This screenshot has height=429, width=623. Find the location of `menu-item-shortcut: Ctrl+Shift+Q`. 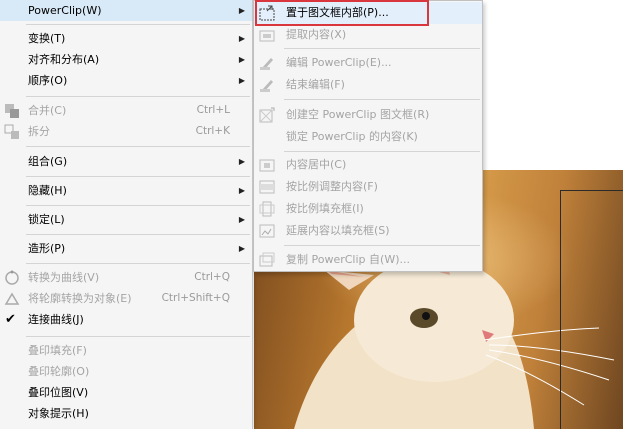

menu-item-shortcut: Ctrl+Shift+Q is located at coordinates (195, 298).